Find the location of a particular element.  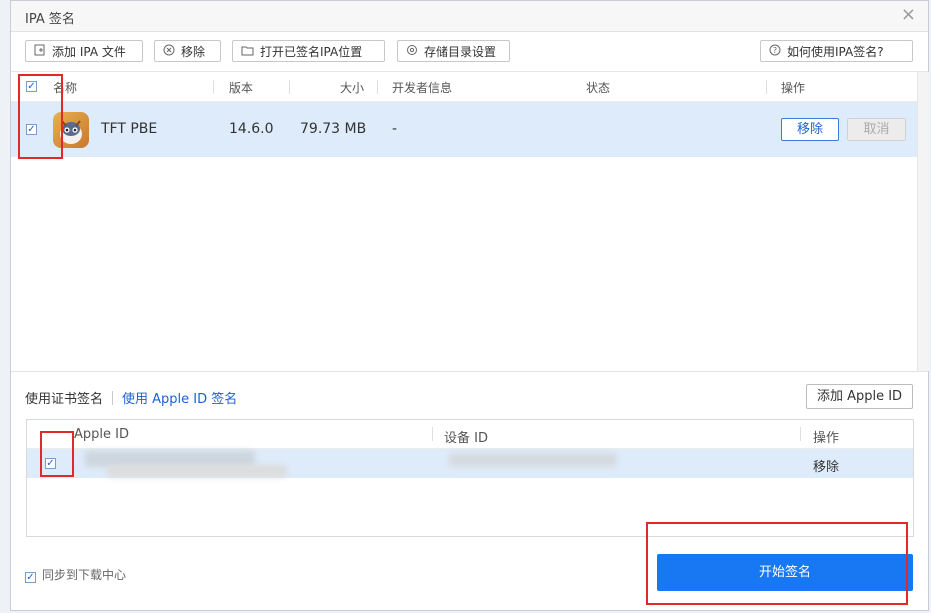

start-sign-button: 开始签名 is located at coordinates (785, 572).